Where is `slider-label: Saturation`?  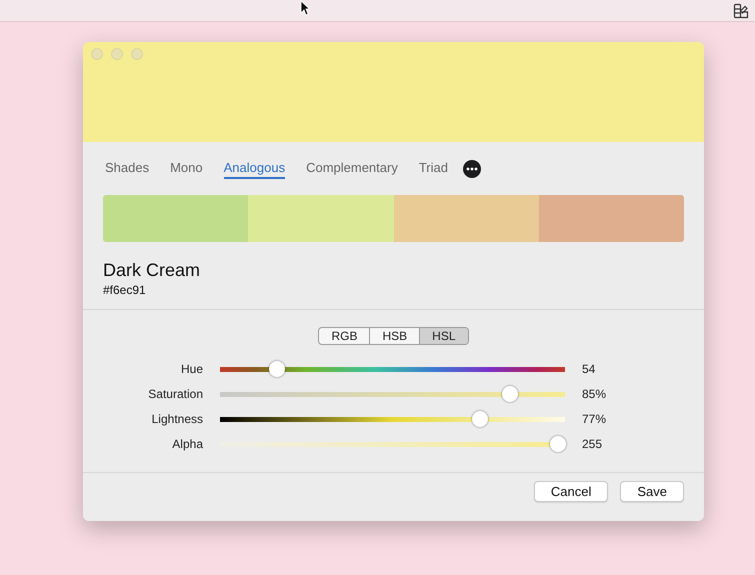 slider-label: Saturation is located at coordinates (175, 394).